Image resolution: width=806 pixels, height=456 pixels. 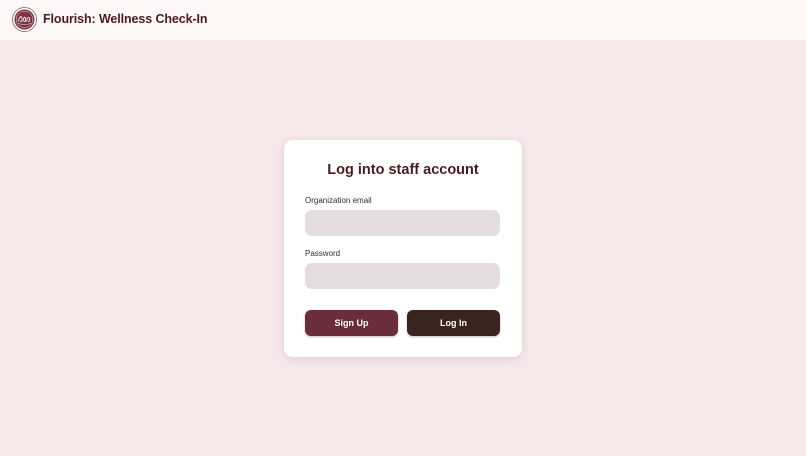 I want to click on log-in-button: Log In, so click(x=453, y=323).